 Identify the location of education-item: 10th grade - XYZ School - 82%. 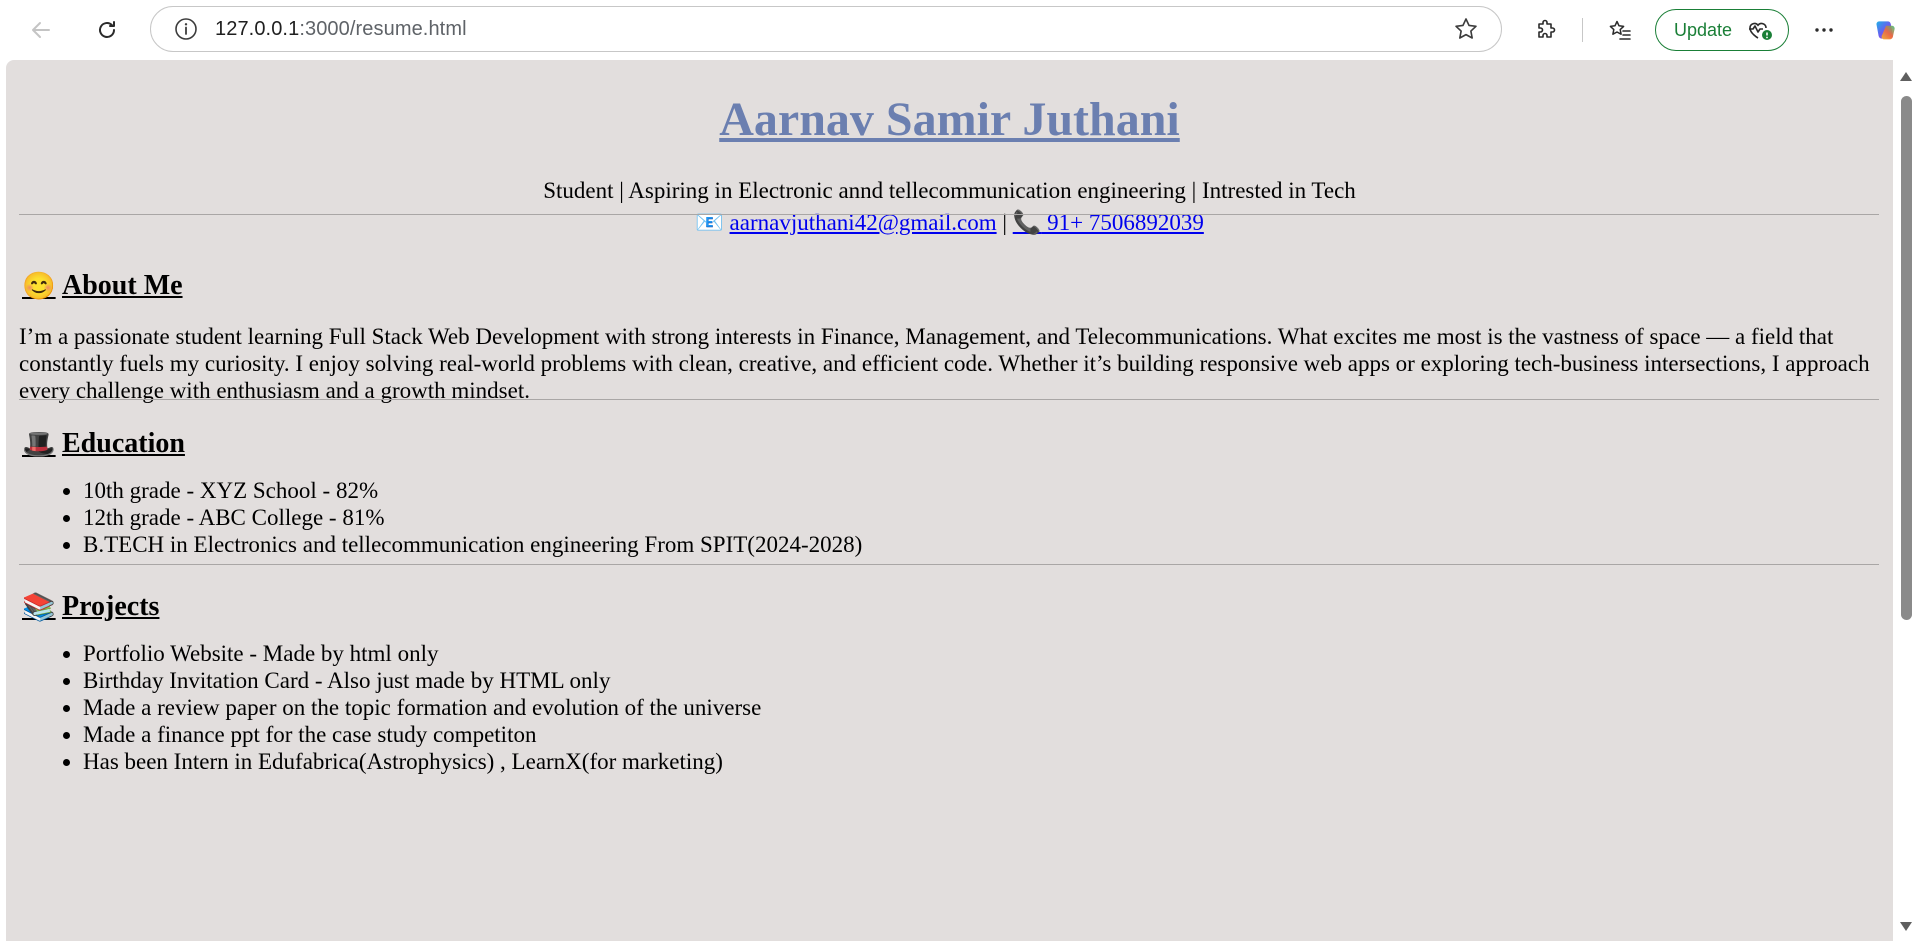
(472, 490).